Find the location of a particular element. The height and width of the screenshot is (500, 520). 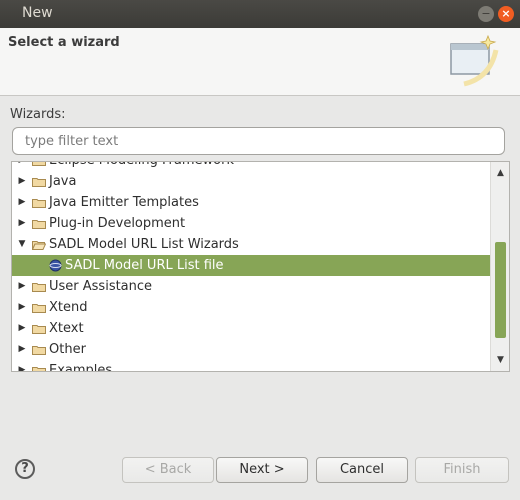

tree-item-label: Xtend is located at coordinates (68, 307).